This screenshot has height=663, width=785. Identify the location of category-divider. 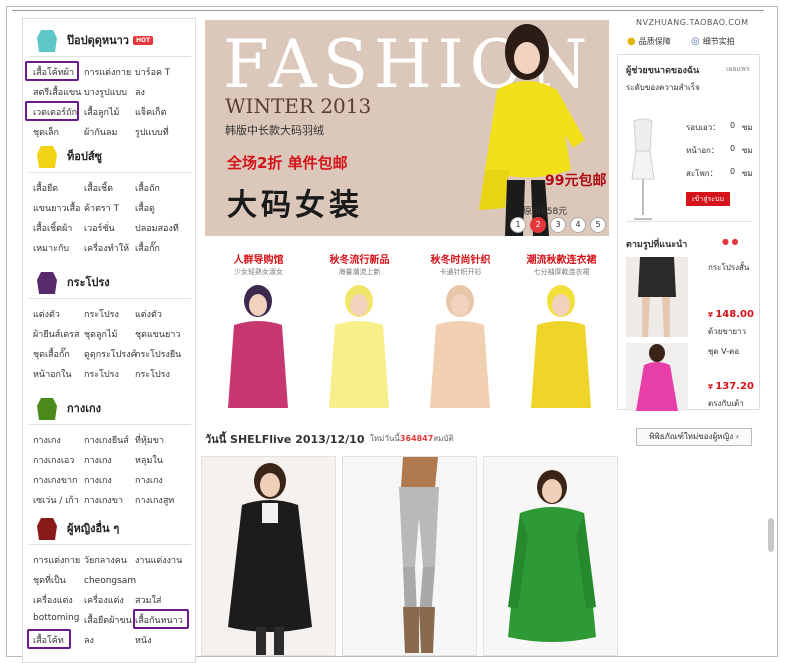
(110, 56).